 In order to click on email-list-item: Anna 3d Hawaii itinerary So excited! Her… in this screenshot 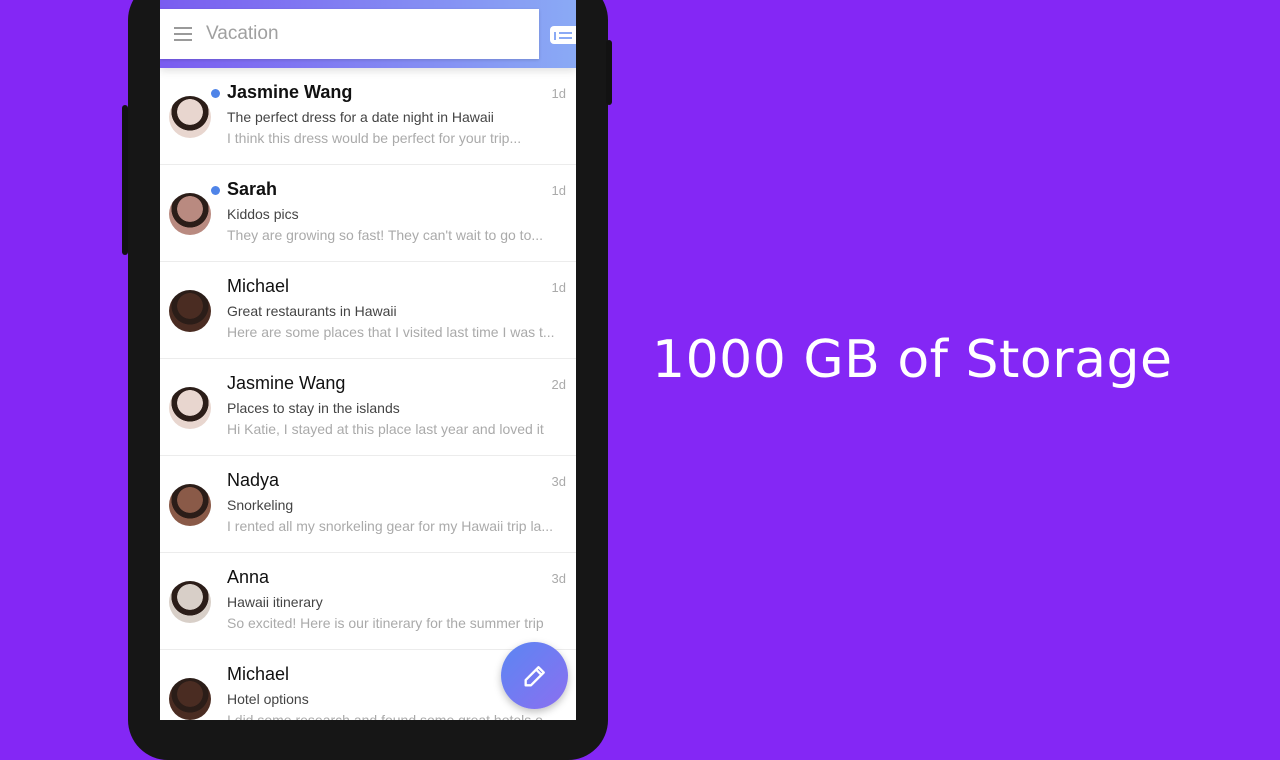, I will do `click(368, 601)`.